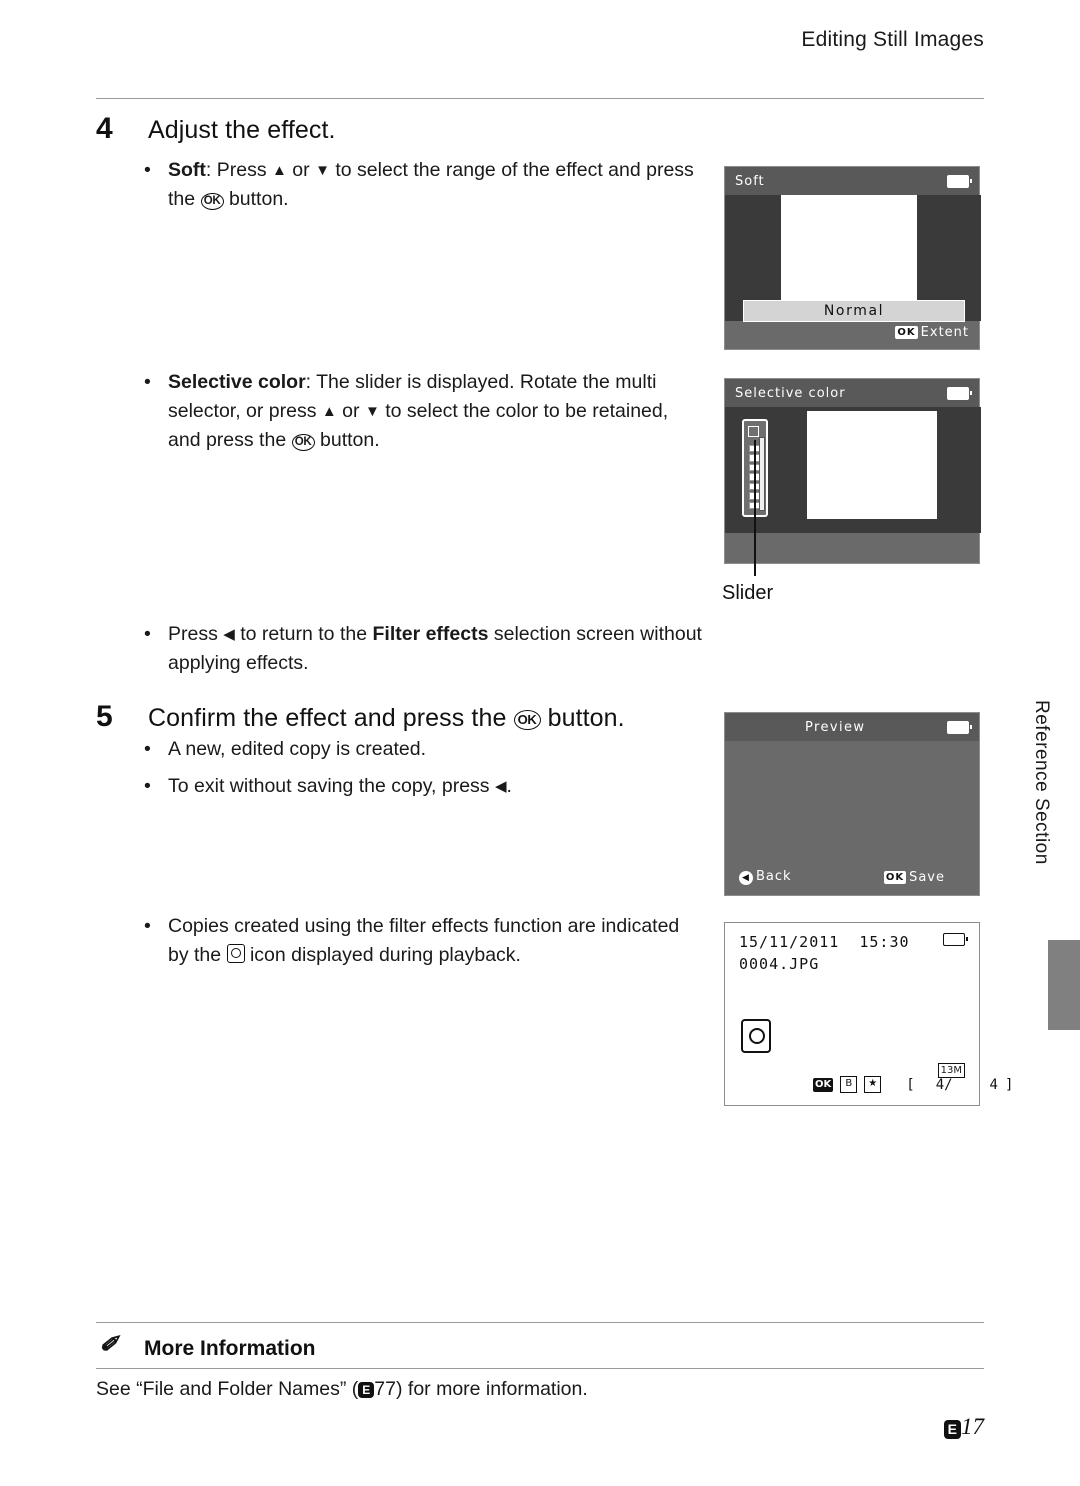  I want to click on preview-save-button: OK Save, so click(914, 877).